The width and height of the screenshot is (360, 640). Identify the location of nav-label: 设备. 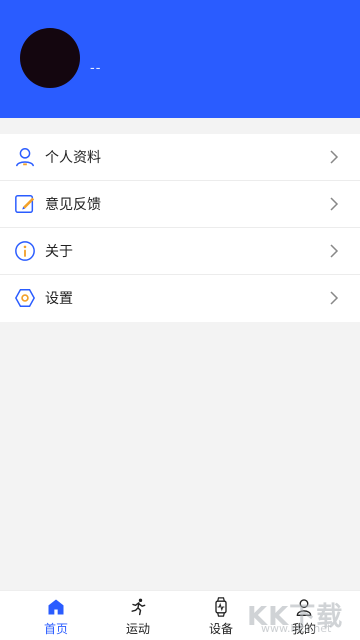
(220, 629).